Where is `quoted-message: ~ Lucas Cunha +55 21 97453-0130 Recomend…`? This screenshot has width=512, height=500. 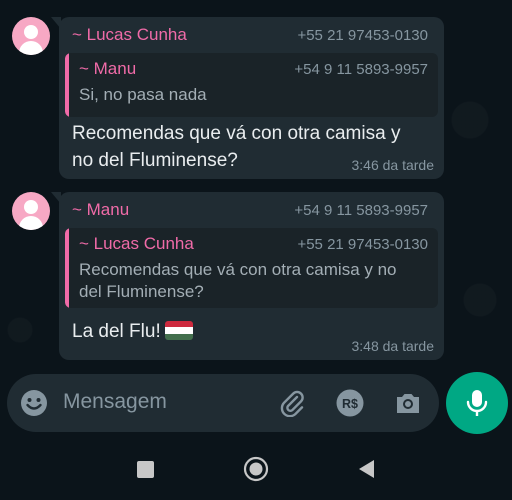 quoted-message: ~ Lucas Cunha +55 21 97453-0130 Recomend… is located at coordinates (251, 268).